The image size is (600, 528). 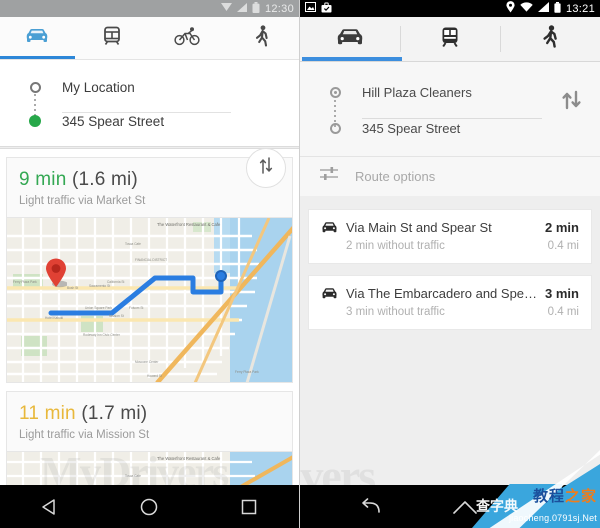 What do you see at coordinates (136, 294) in the screenshot?
I see `route-polyline` at bounding box center [136, 294].